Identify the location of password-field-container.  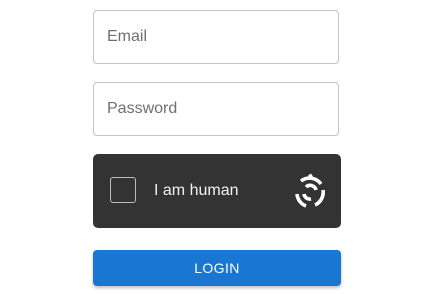
(216, 109).